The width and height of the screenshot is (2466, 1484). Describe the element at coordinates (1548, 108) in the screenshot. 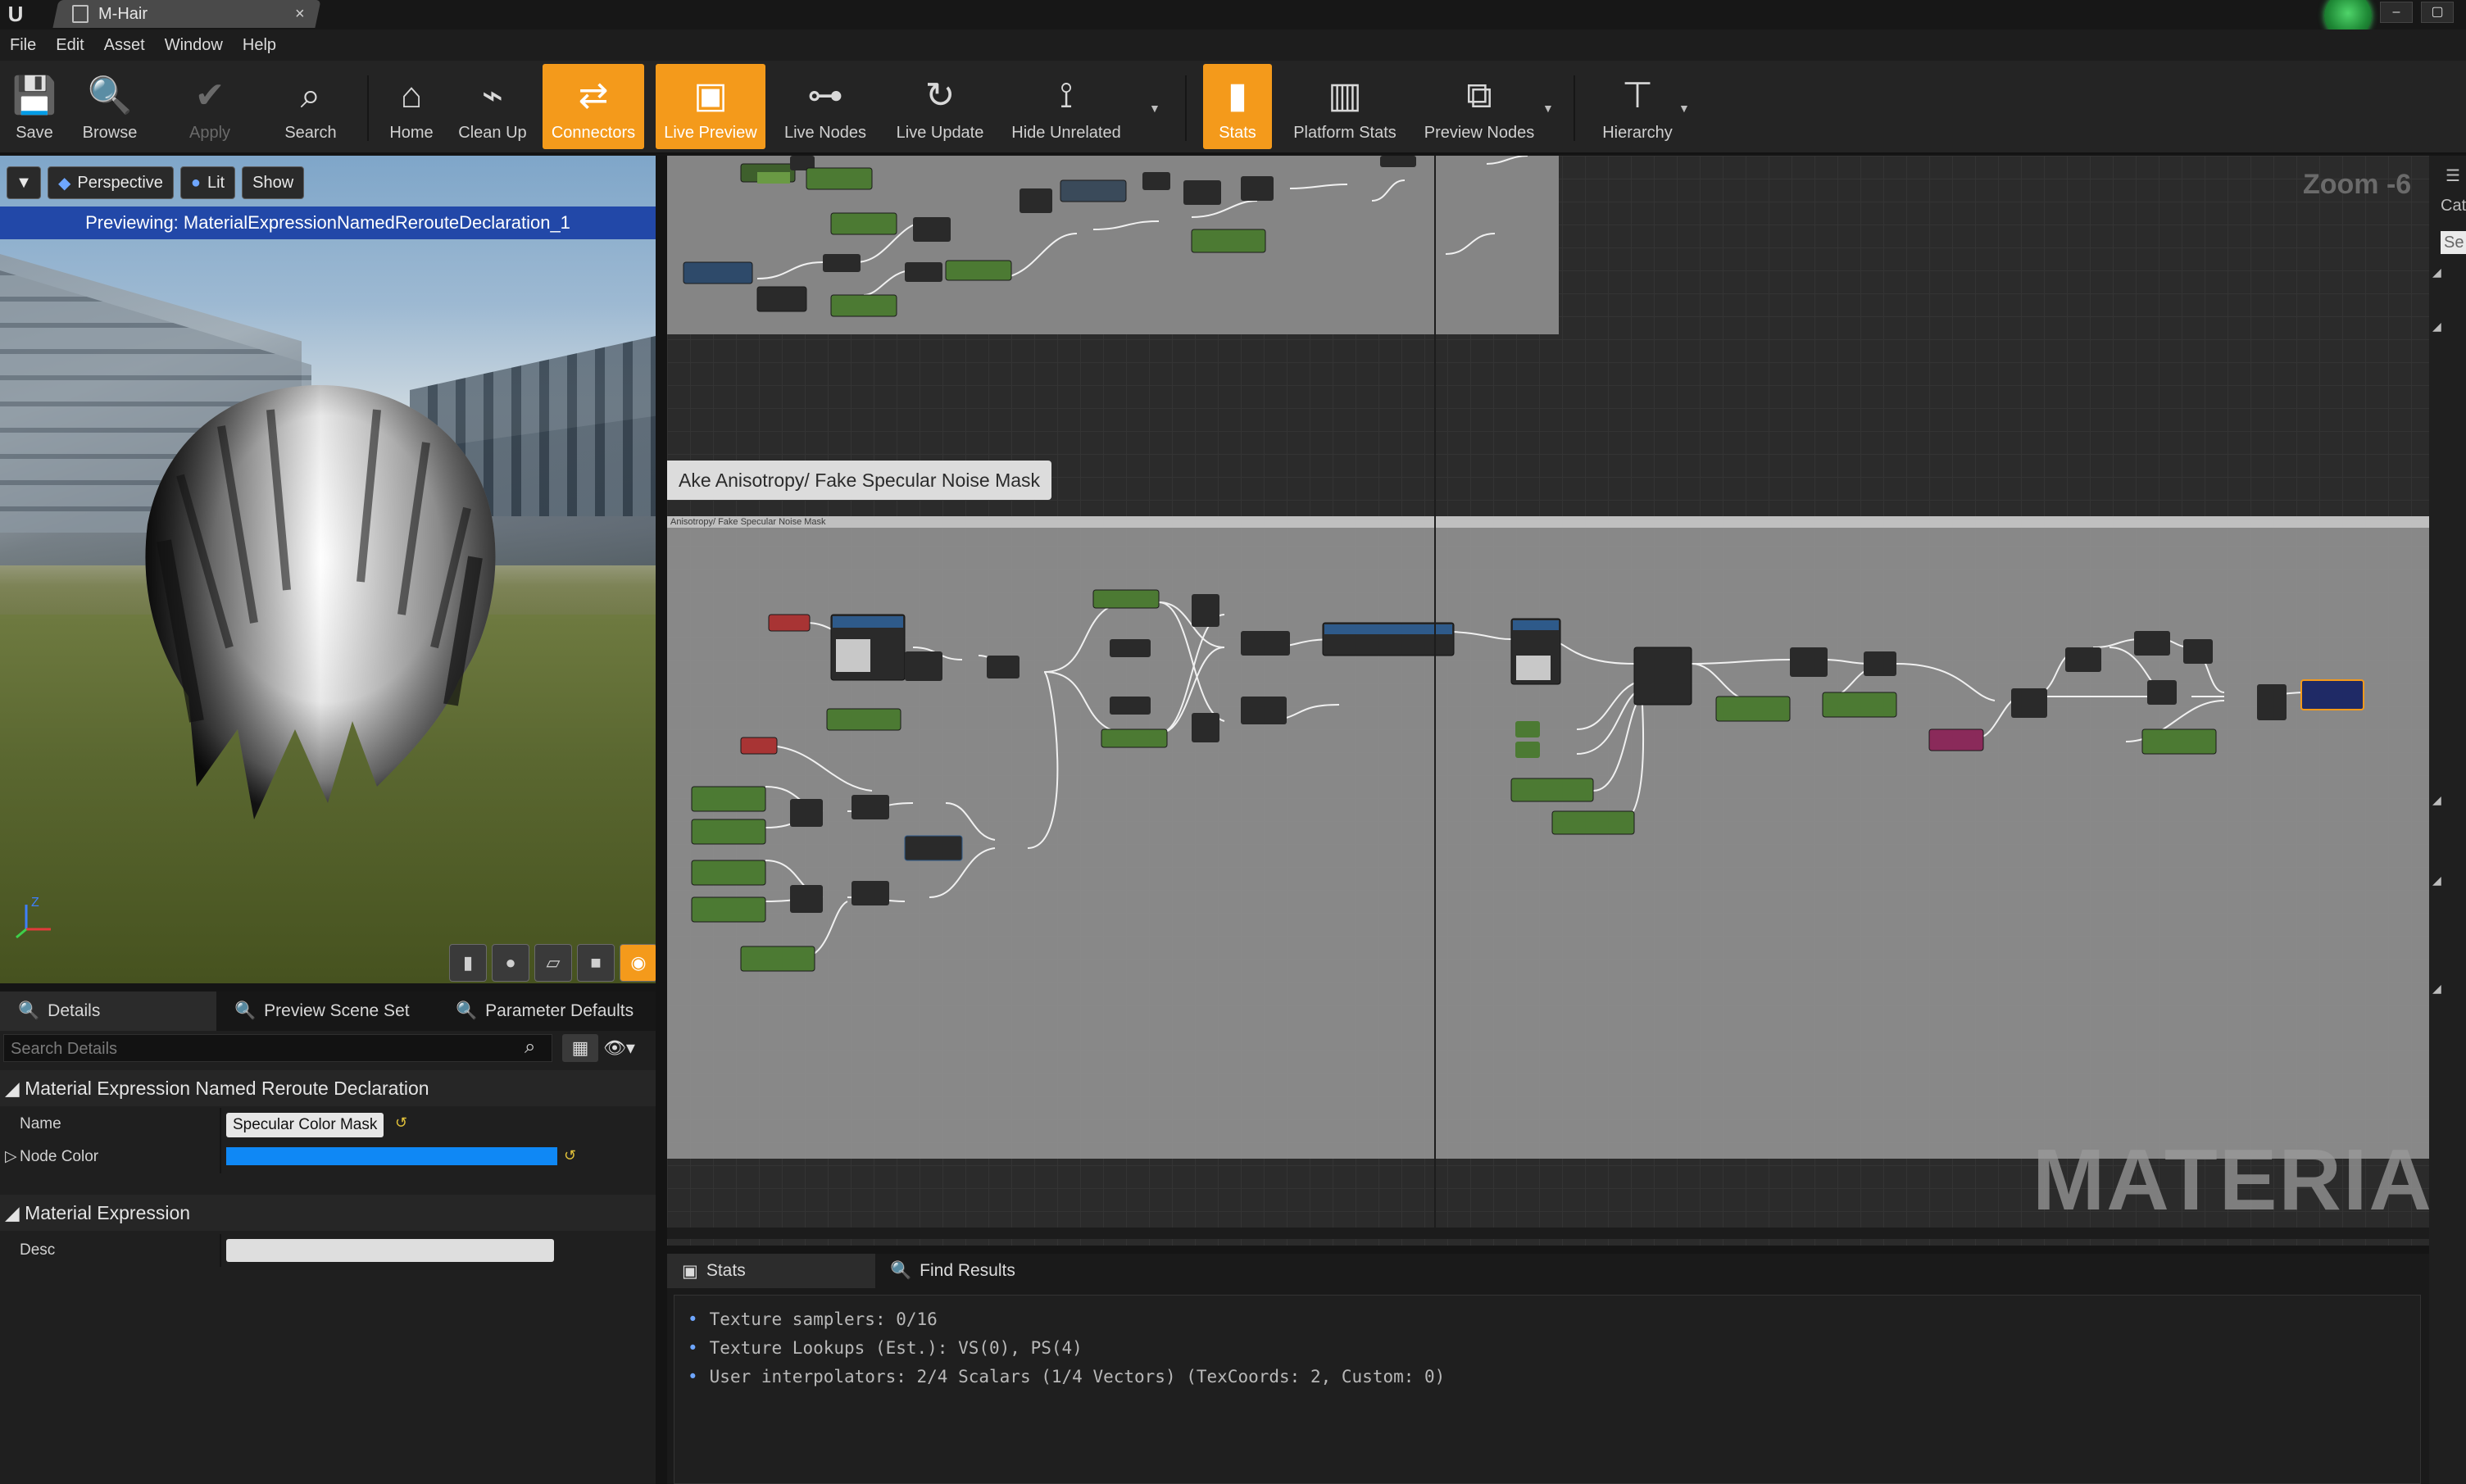

I see `preview-nodes-dropdown-icon: ▼` at that location.